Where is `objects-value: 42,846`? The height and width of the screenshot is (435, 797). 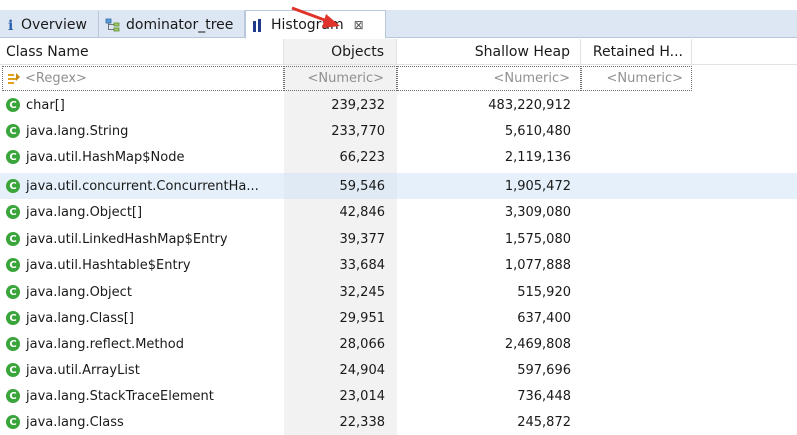 objects-value: 42,846 is located at coordinates (362, 212).